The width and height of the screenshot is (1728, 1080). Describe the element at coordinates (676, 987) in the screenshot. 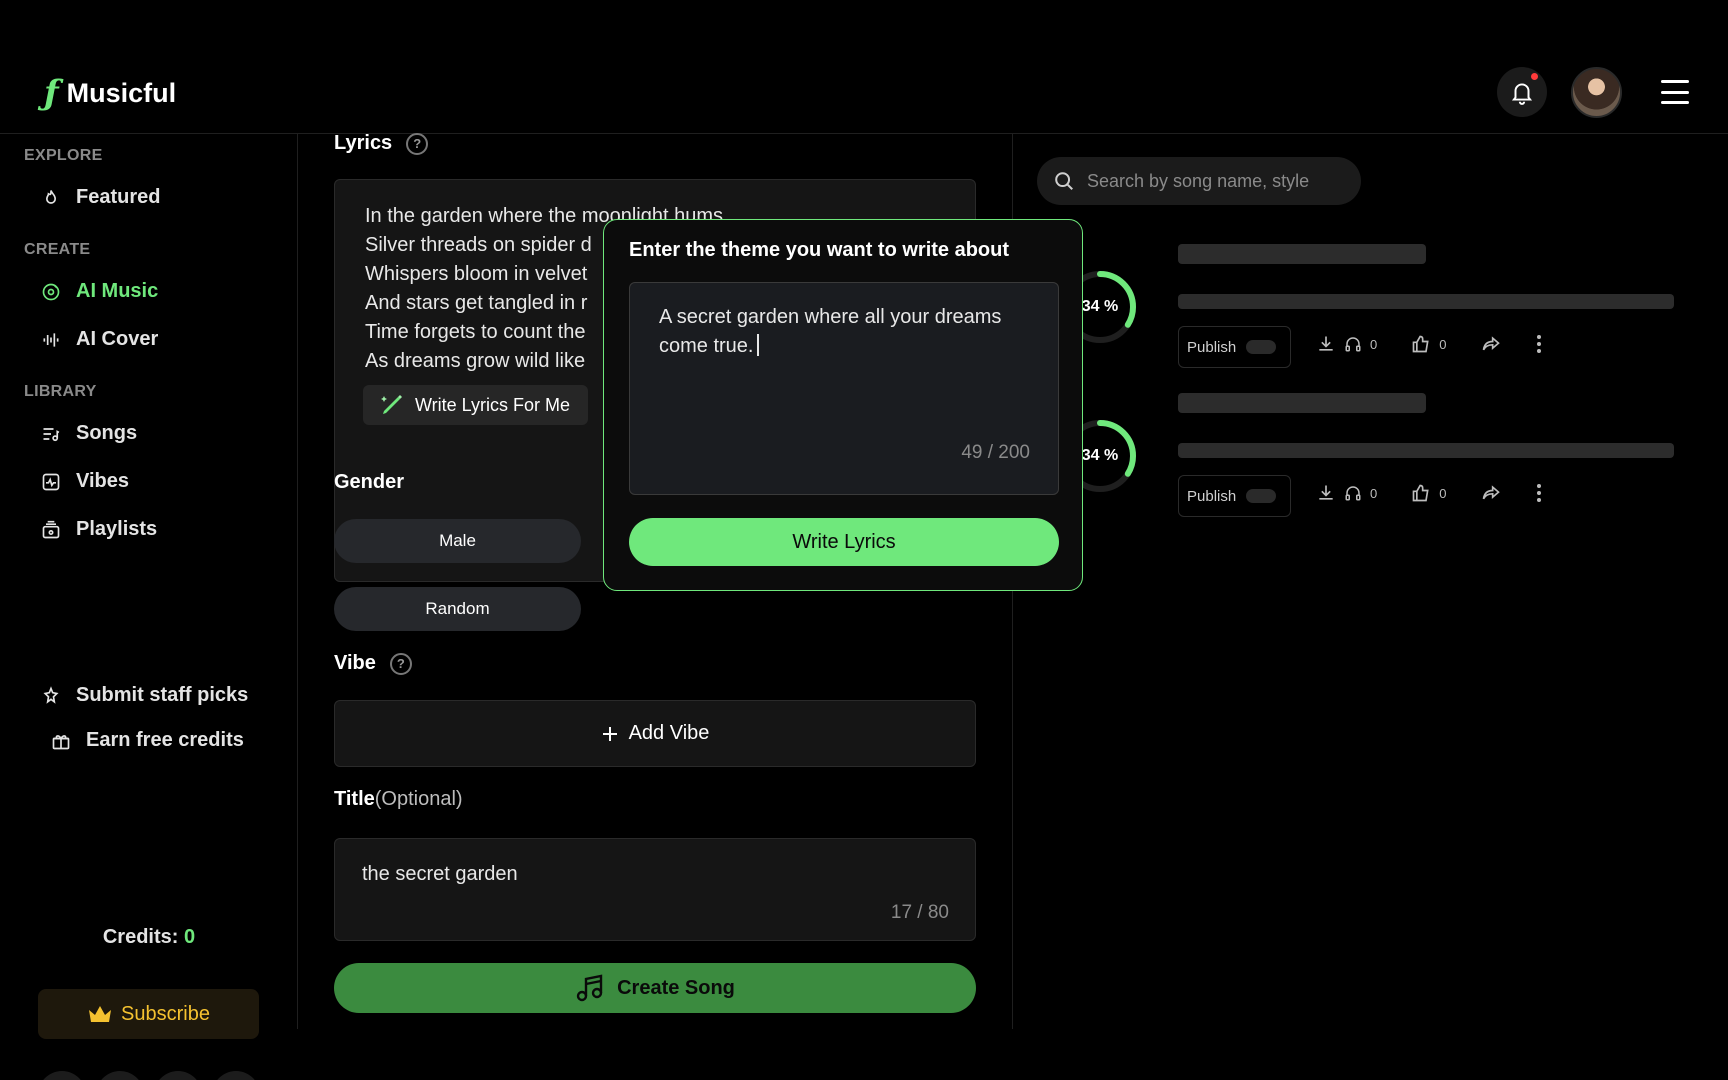

I see `create-song-label: Create Song` at that location.